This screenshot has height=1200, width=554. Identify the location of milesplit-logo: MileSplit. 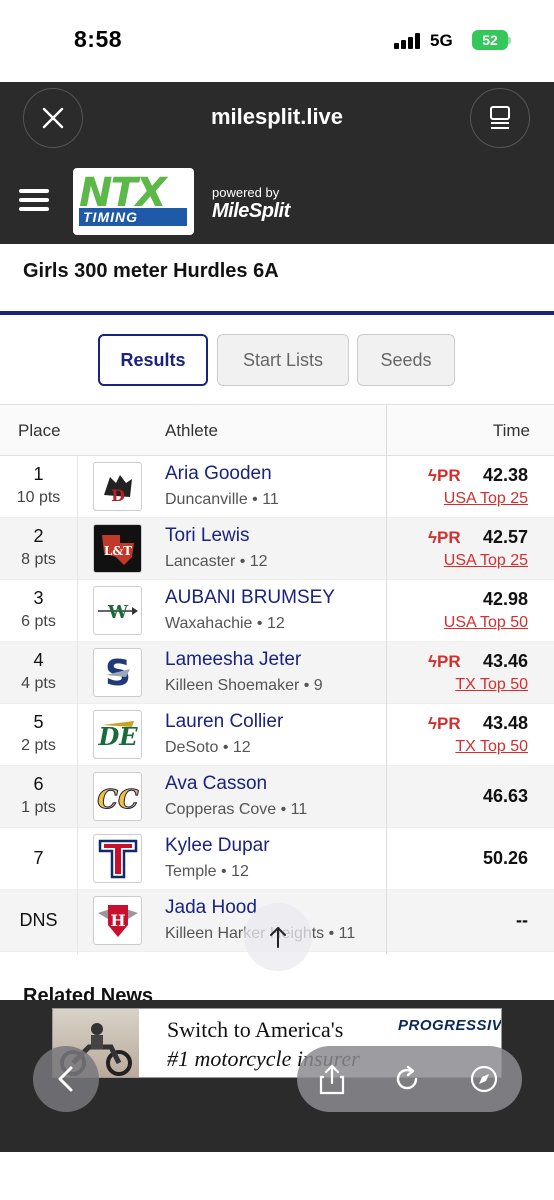
(251, 211).